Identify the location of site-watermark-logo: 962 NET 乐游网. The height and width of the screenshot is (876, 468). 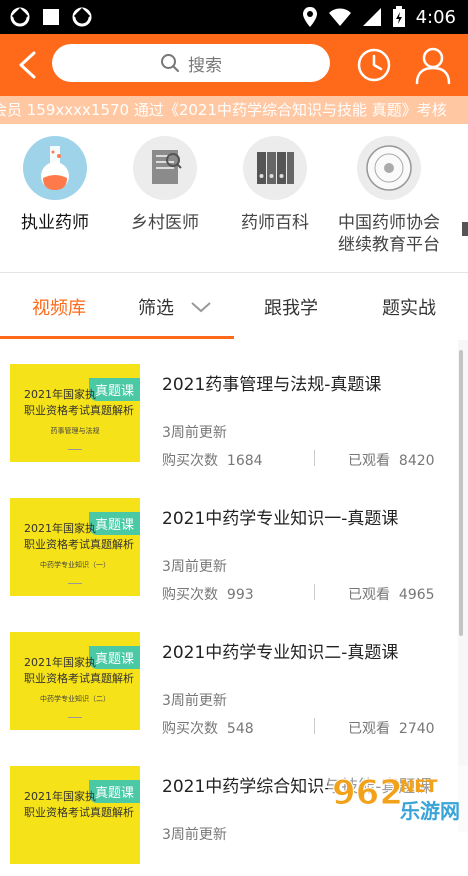
(398, 799).